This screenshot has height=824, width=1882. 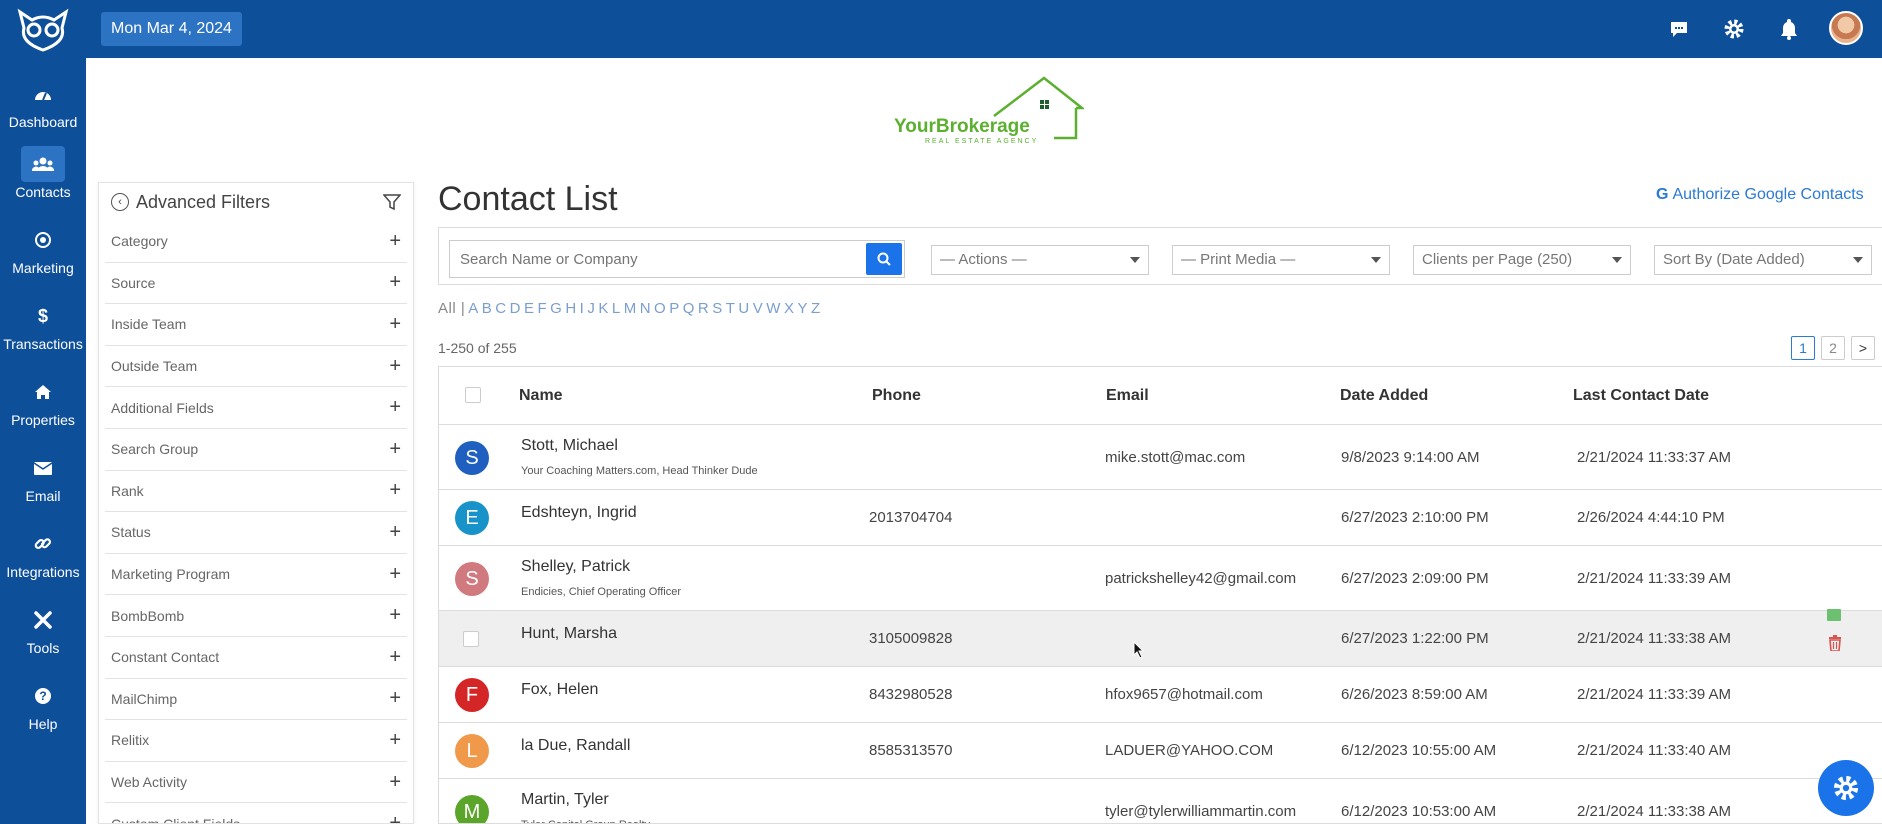 What do you see at coordinates (43, 553) in the screenshot?
I see `nav-integrations: Integrations` at bounding box center [43, 553].